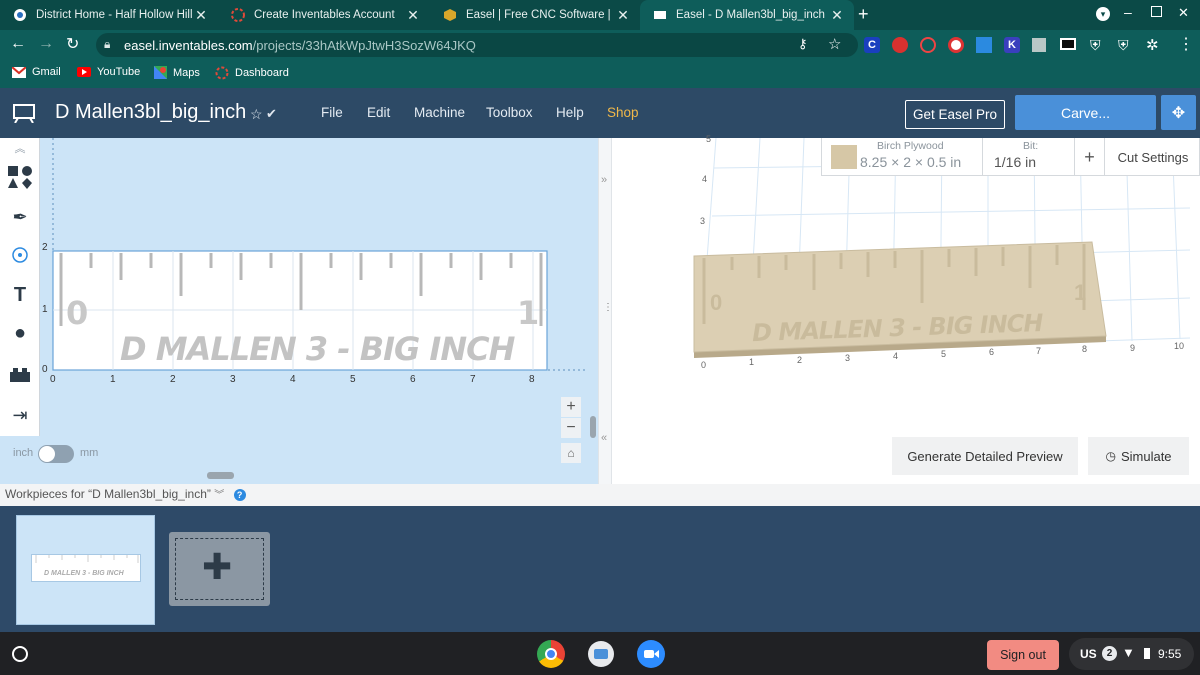 This screenshot has width=1200, height=675. What do you see at coordinates (863, 14) in the screenshot?
I see `new-tab-icon: +` at bounding box center [863, 14].